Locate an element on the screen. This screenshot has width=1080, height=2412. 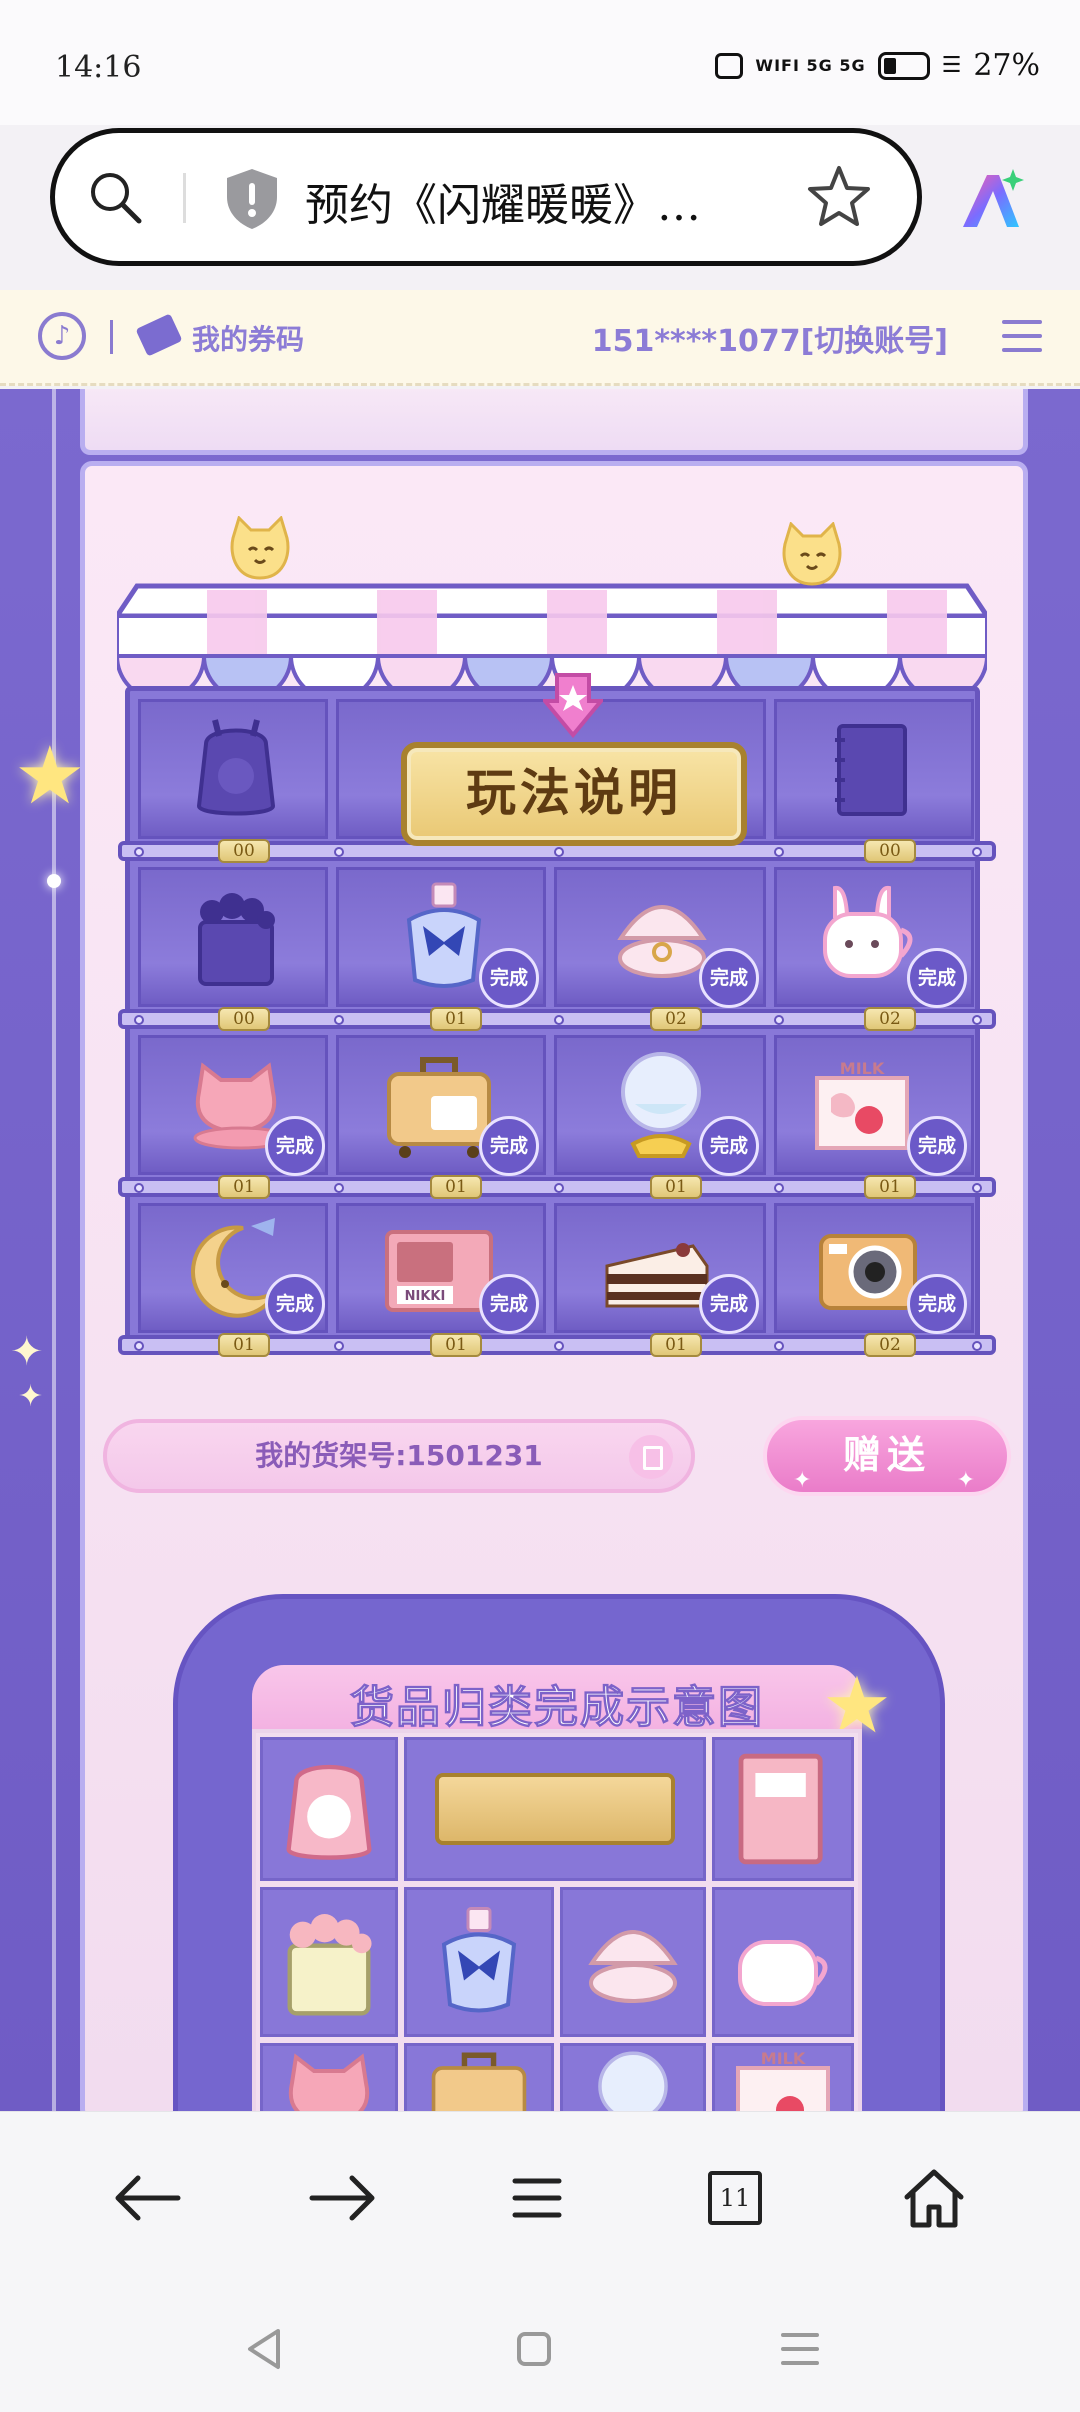
diagram-cell: MILK is located at coordinates (783, 2077).